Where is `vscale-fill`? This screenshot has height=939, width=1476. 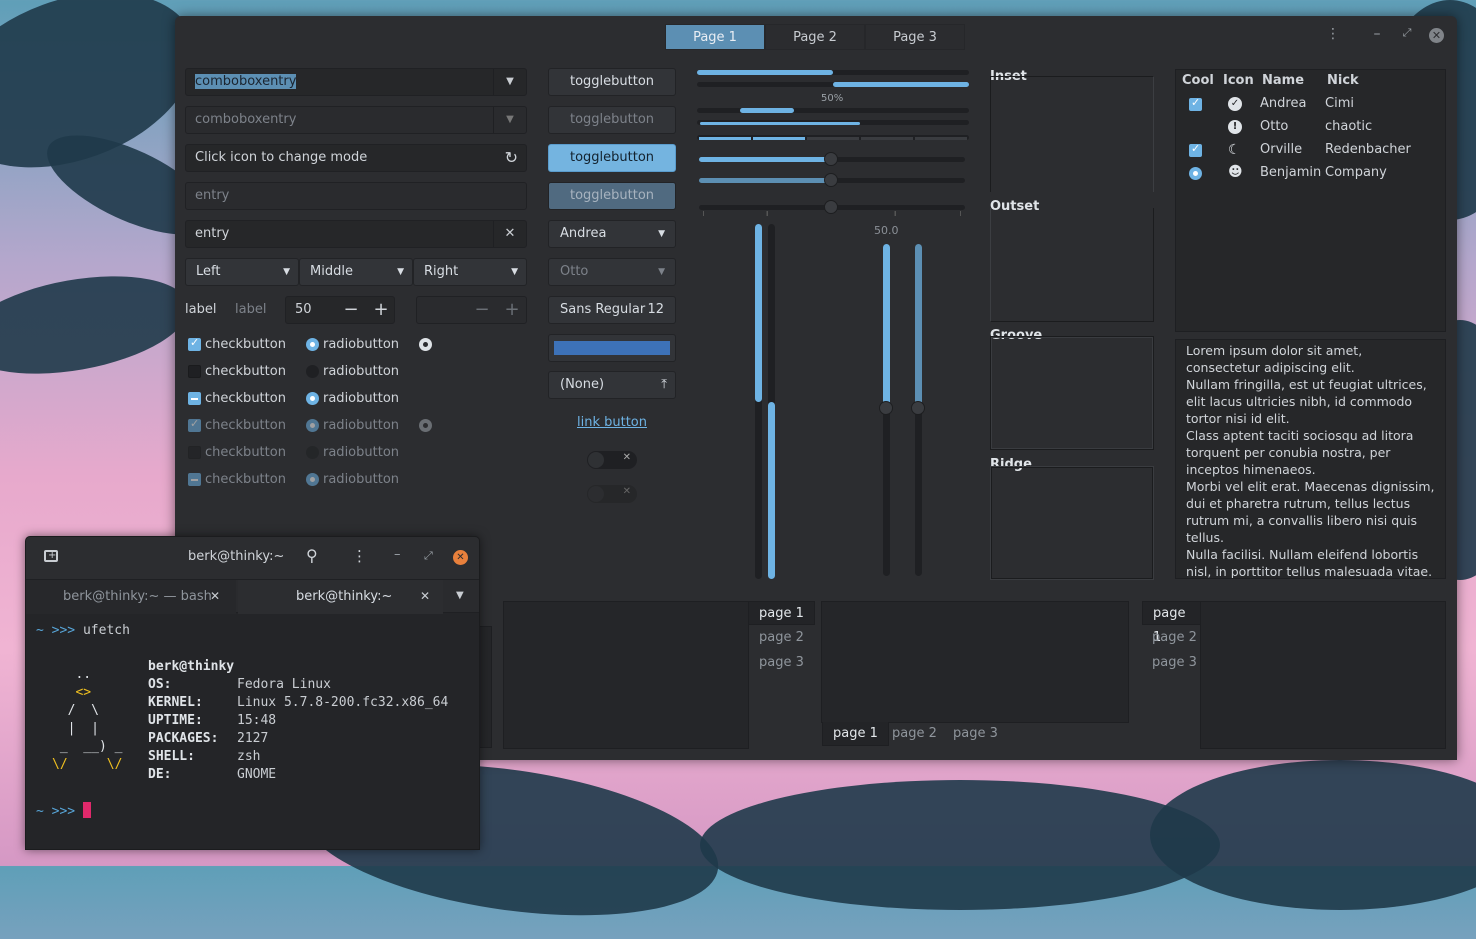
vscale-fill is located at coordinates (918, 326).